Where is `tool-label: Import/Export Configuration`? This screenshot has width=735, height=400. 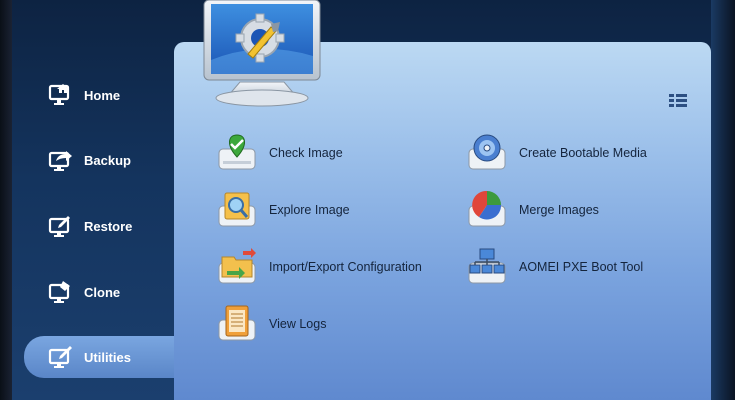
tool-label: Import/Export Configuration is located at coordinates (345, 267).